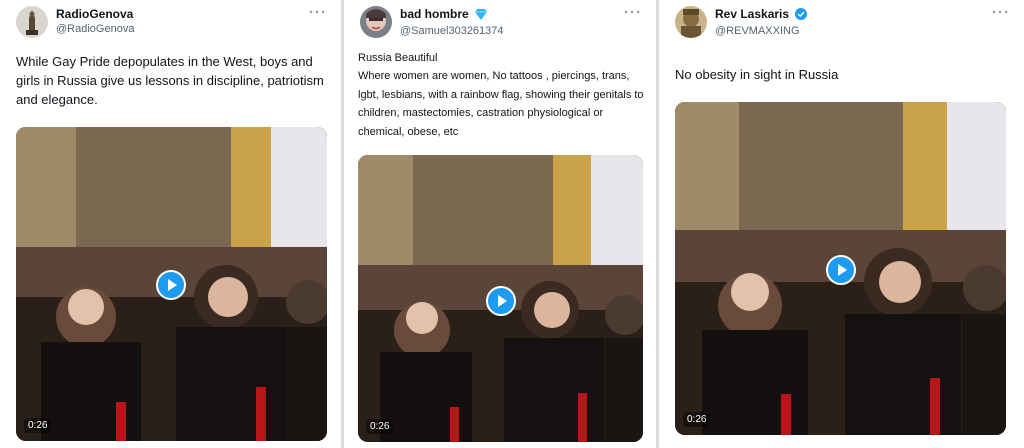 This screenshot has height=448, width=1024. I want to click on tweet-header: Rev Laskaris @REVMAXXING ···, so click(842, 23).